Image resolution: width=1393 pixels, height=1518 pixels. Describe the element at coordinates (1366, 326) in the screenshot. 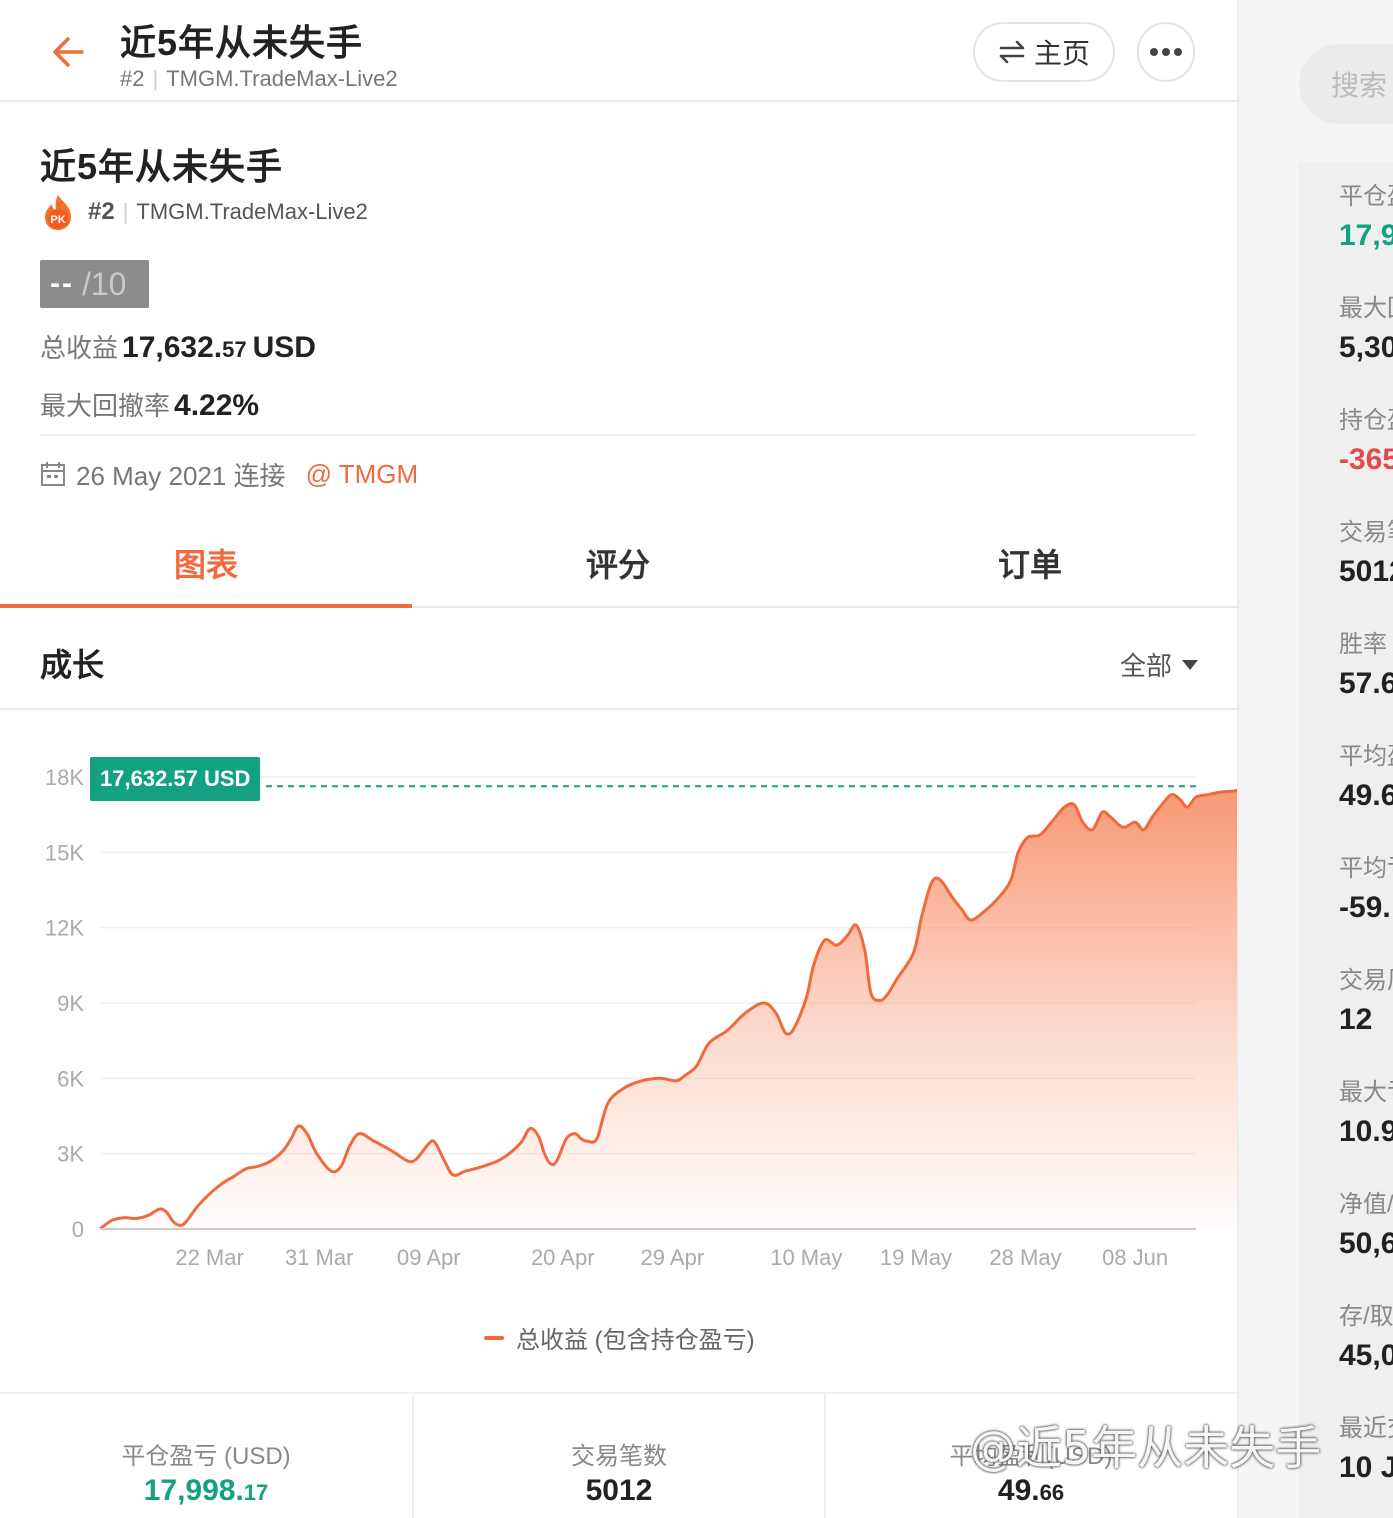

I see `right-stat-item: 最大回 5,30` at that location.